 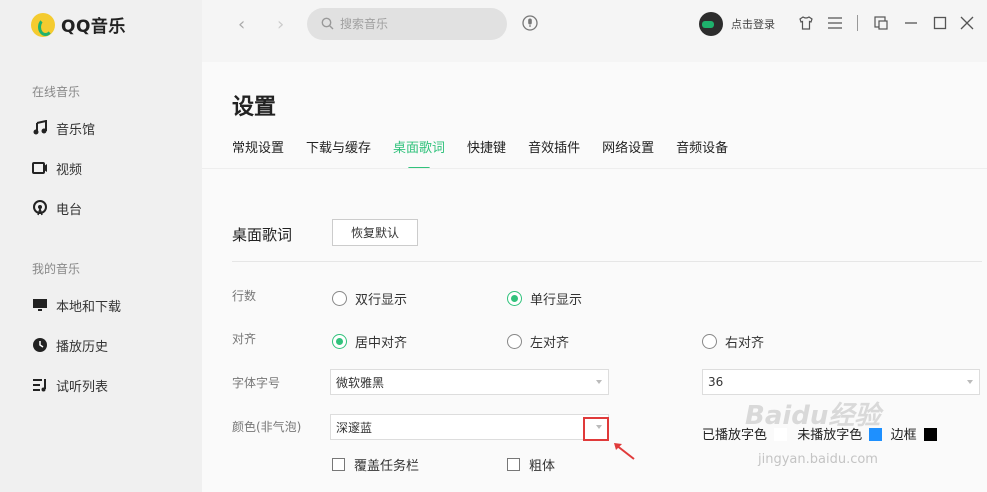 What do you see at coordinates (39, 305) in the screenshot?
I see `monitor-icon` at bounding box center [39, 305].